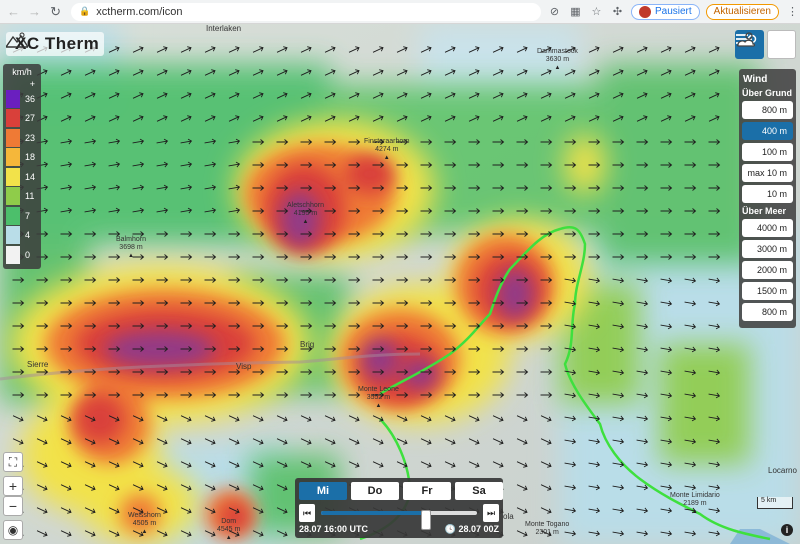 The width and height of the screenshot is (800, 544). What do you see at coordinates (767, 228) in the screenshot?
I see `sea-level-button: 4000 m` at bounding box center [767, 228].